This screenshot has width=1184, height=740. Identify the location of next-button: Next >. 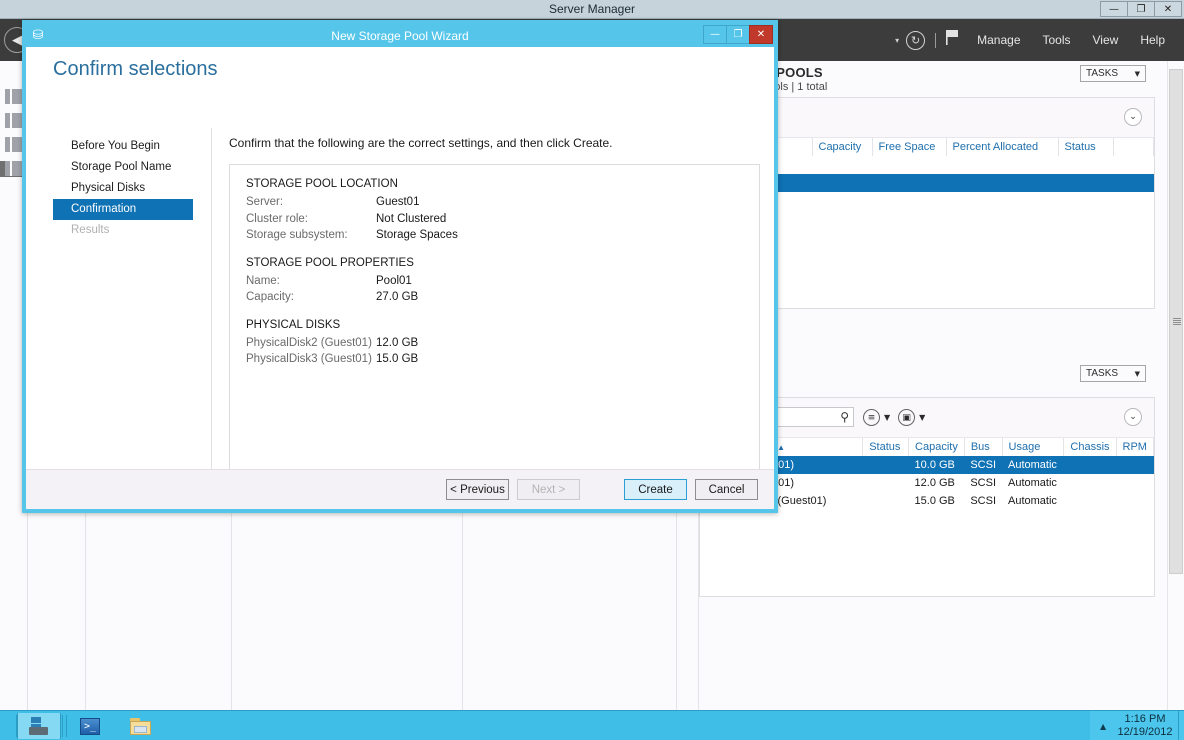
(548, 489).